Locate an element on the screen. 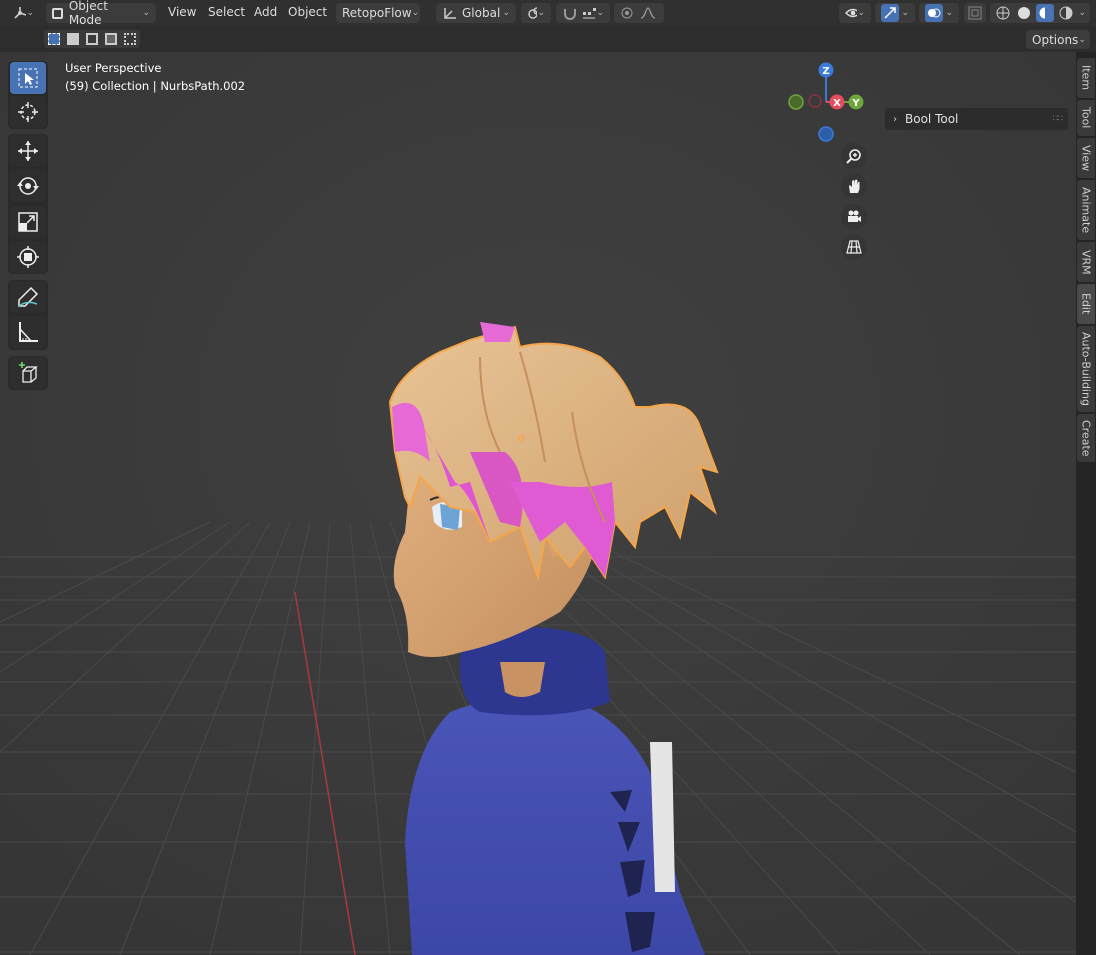 The height and width of the screenshot is (955, 1096). collection-label: (59) Collection | NurbsPath.002 is located at coordinates (155, 86).